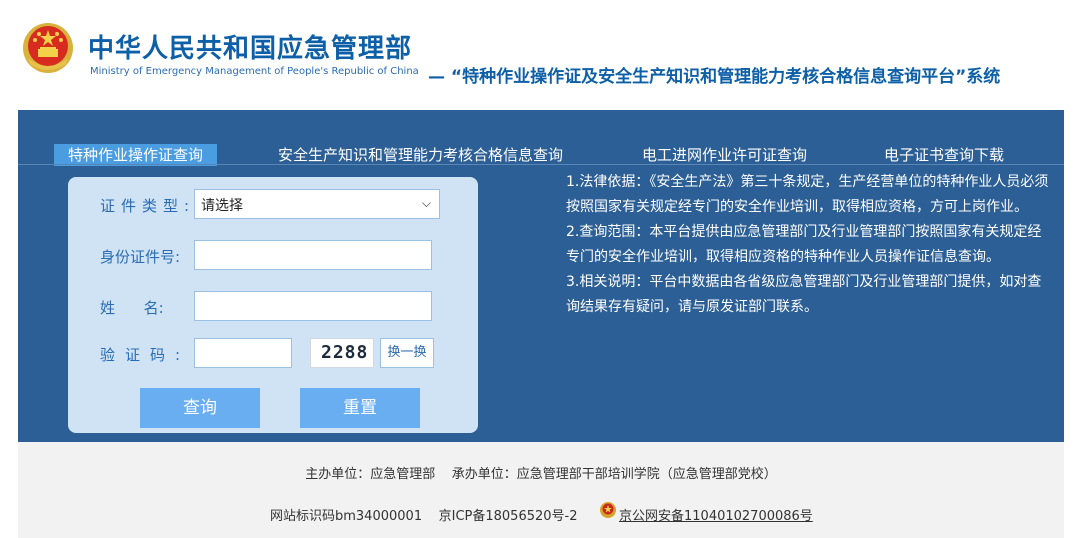 This screenshot has width=1080, height=538. I want to click on name-row: 姓 名:, so click(273, 307).